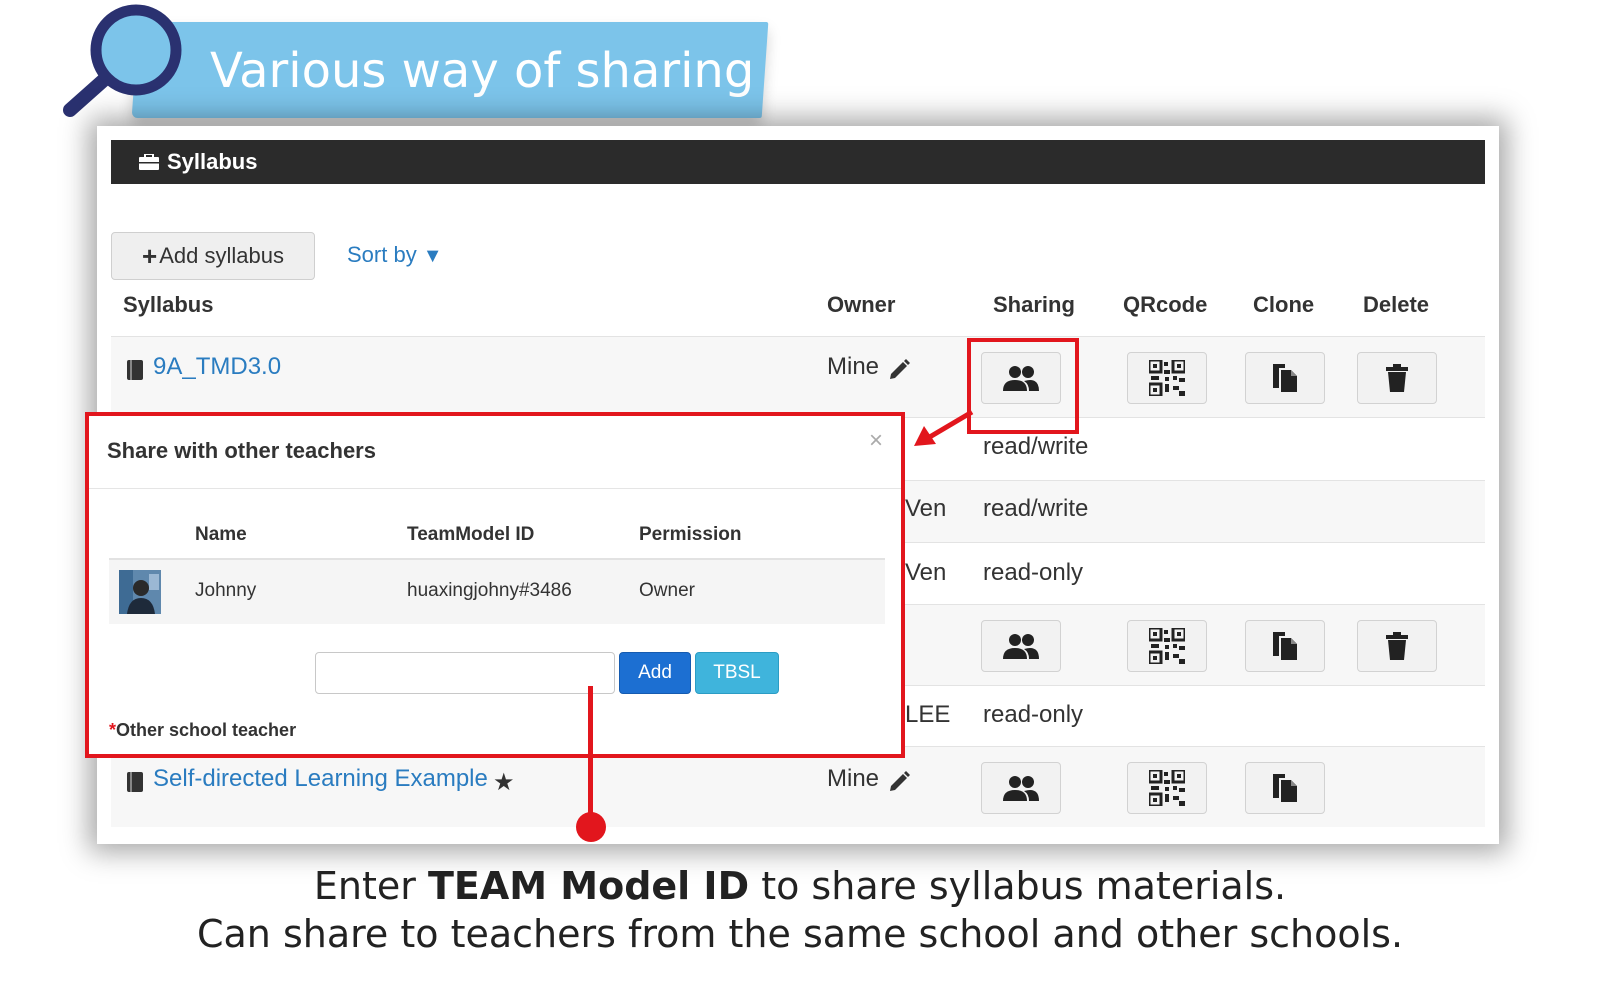 The image size is (1600, 1002). What do you see at coordinates (241, 450) in the screenshot?
I see `modal-title: Share with other teachers` at bounding box center [241, 450].